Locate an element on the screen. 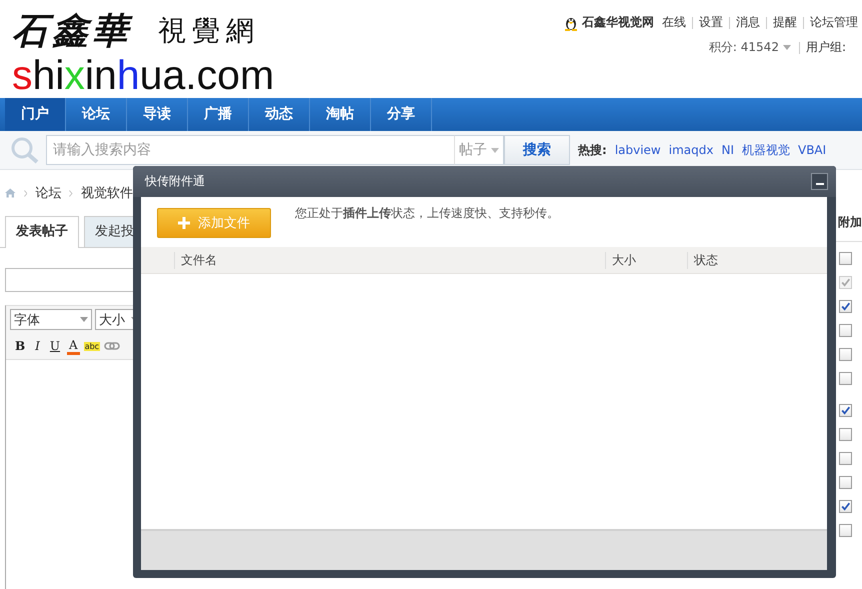  post-tab: 发表帖子 is located at coordinates (42, 232).